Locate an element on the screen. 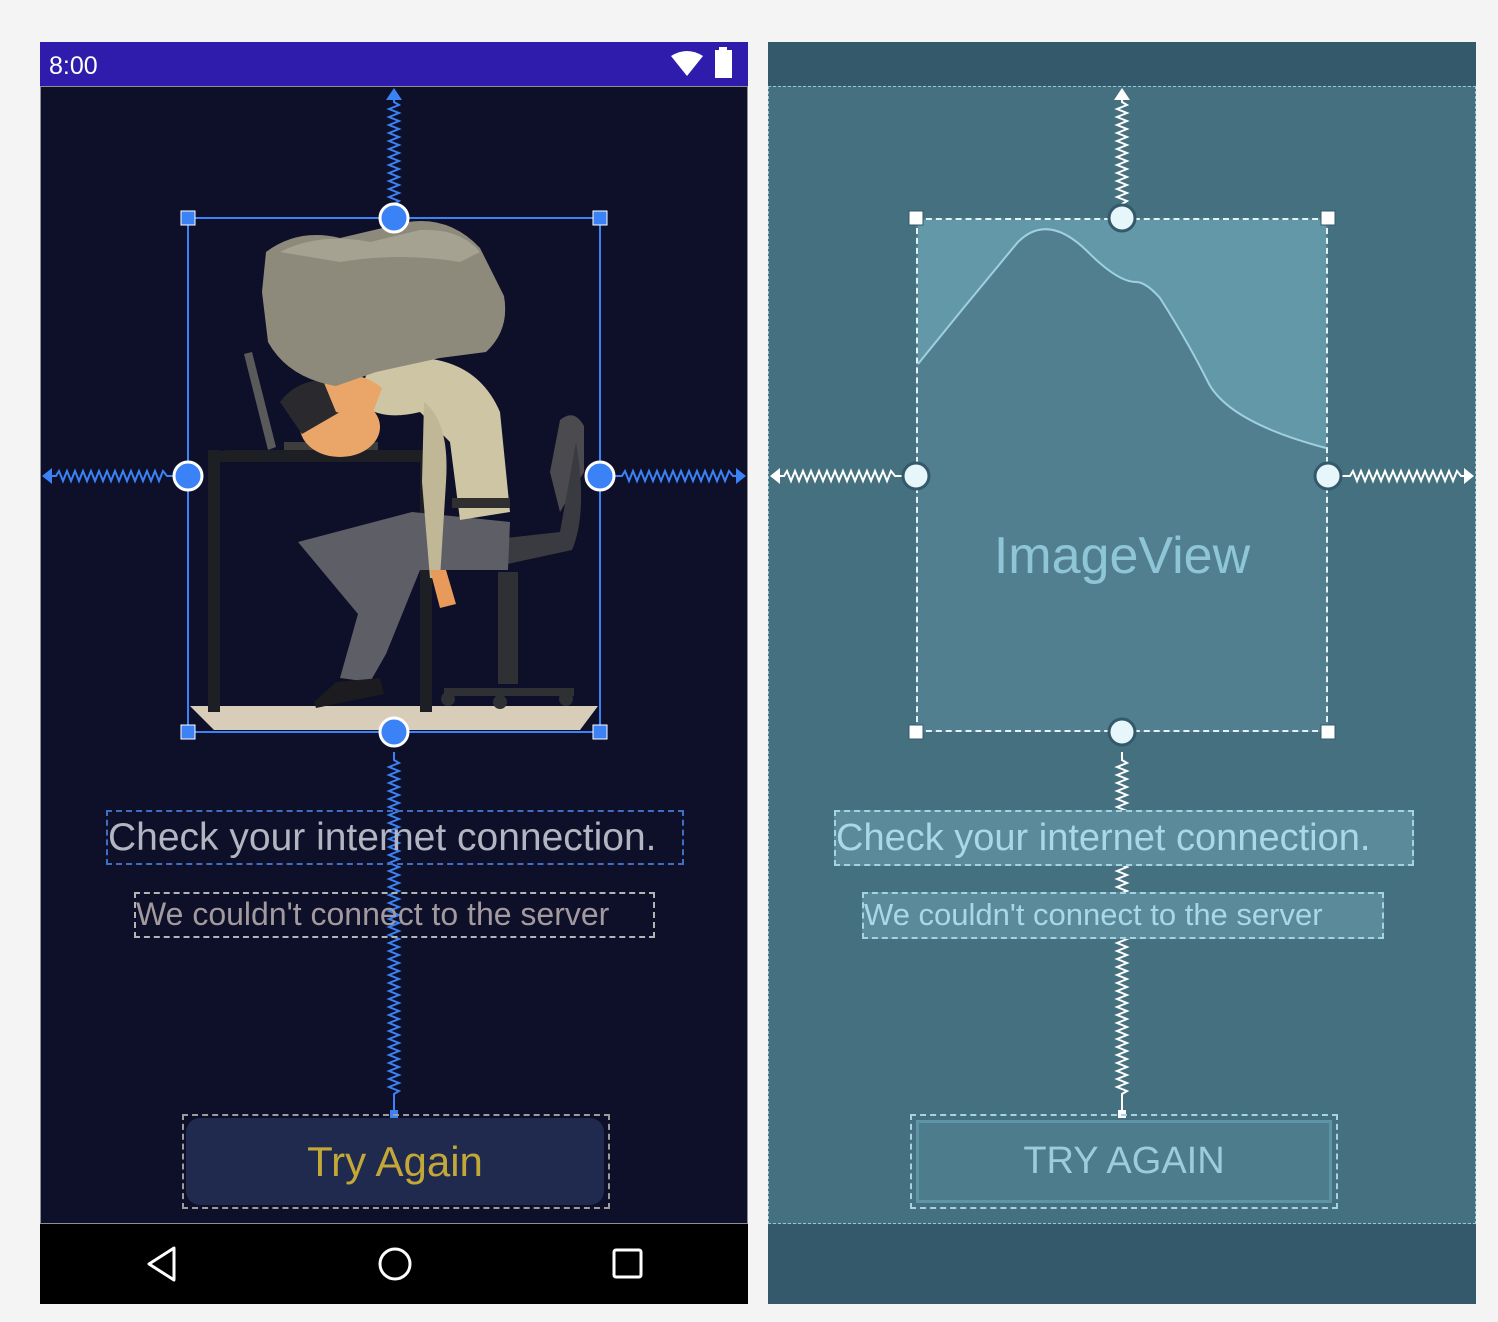  blueprint-subtitle-text: We couldn't connect to the server is located at coordinates (1093, 914).